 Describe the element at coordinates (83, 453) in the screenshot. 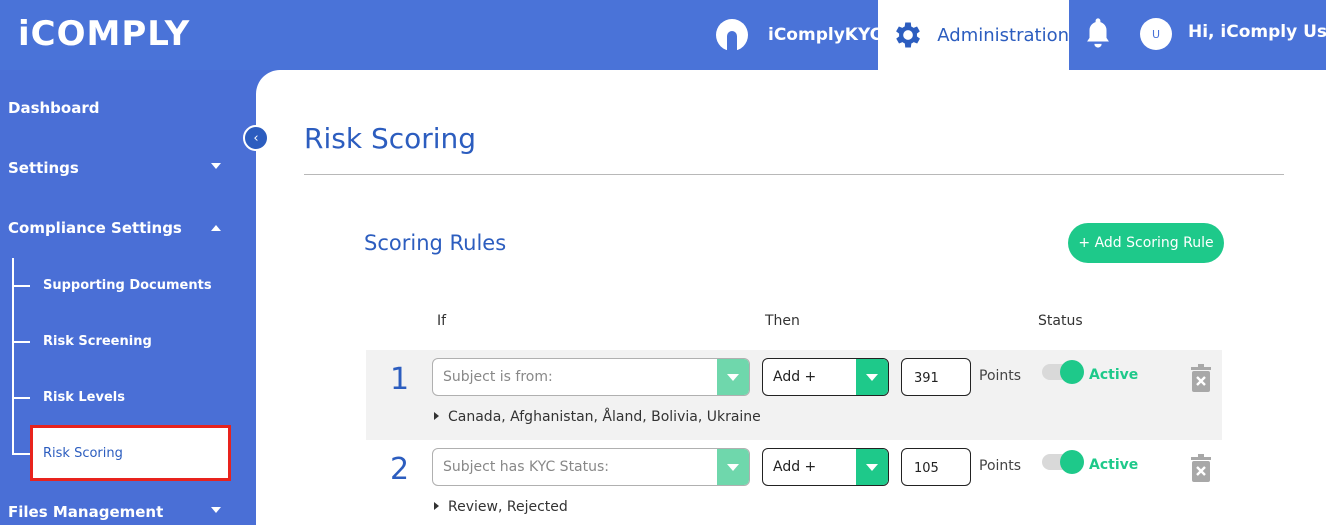

I see `sidebar-item-label: Risk Scoring` at that location.